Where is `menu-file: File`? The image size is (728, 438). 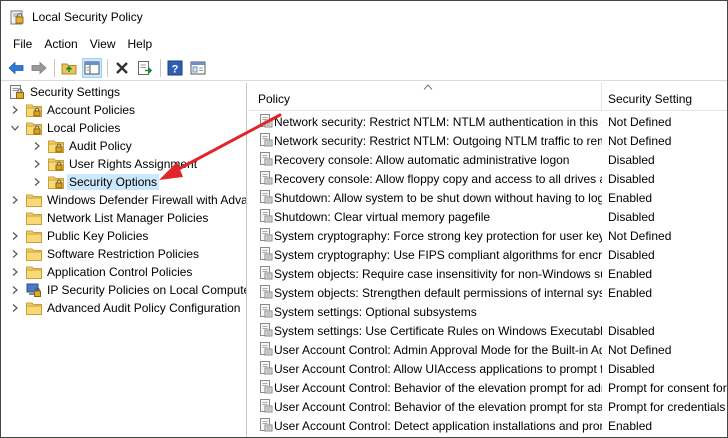 menu-file: File is located at coordinates (22, 44).